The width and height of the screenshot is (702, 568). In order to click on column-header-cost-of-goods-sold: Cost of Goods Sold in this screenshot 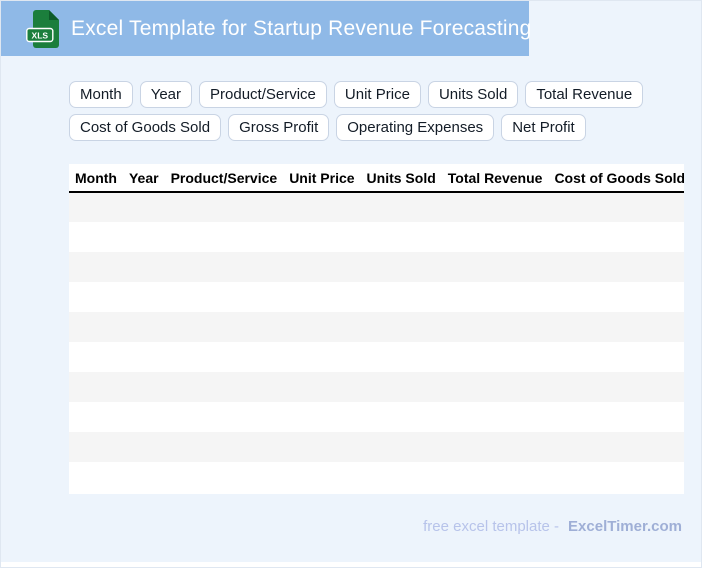, I will do `click(616, 178)`.